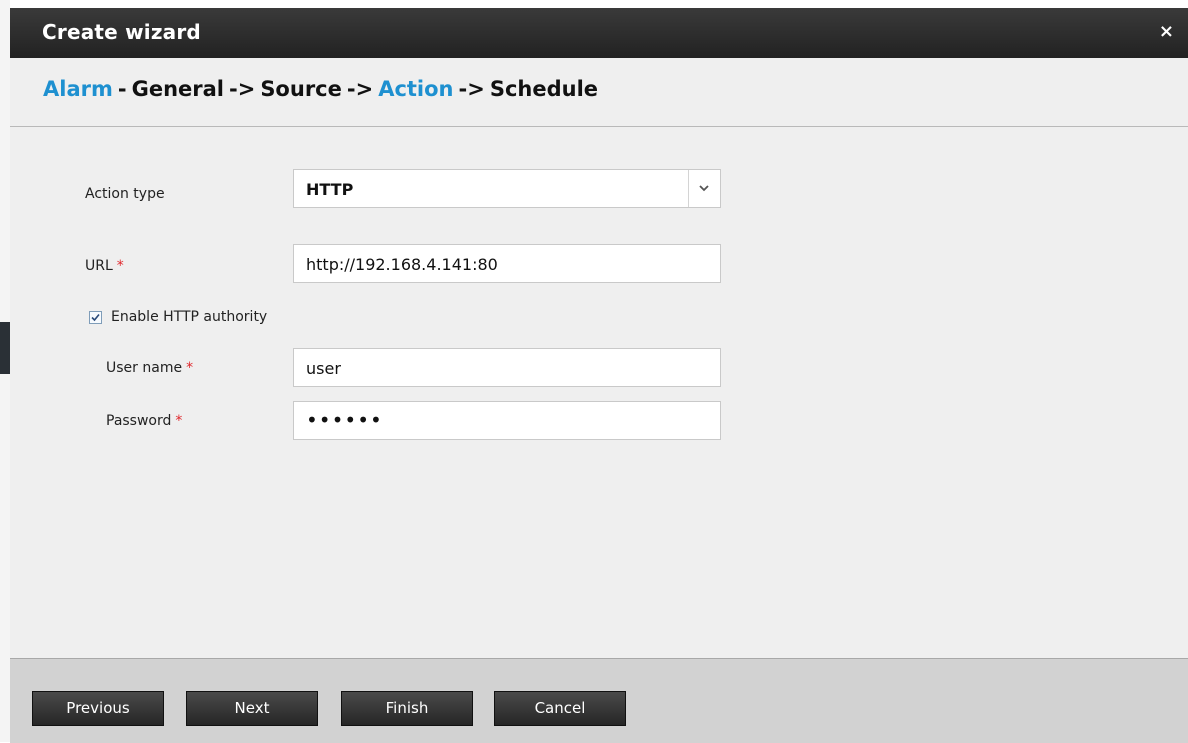  I want to click on url-label: URL *, so click(104, 266).